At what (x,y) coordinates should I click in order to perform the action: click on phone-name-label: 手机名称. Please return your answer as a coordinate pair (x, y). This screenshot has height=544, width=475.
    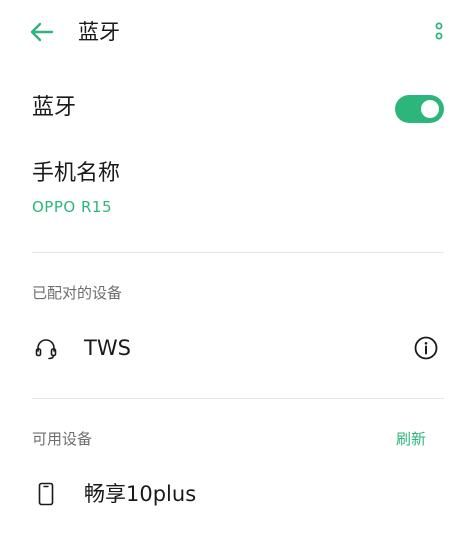
    Looking at the image, I should click on (76, 173).